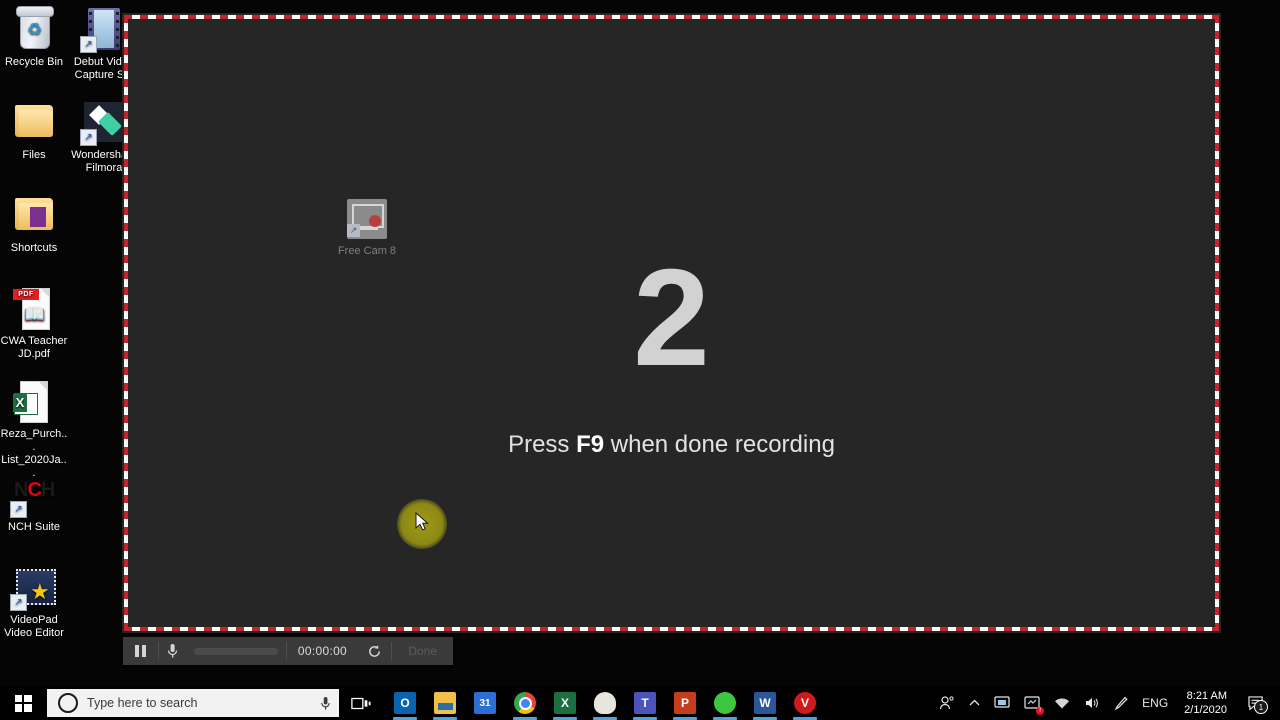  Describe the element at coordinates (422, 521) in the screenshot. I see `mouse-cursor` at that location.